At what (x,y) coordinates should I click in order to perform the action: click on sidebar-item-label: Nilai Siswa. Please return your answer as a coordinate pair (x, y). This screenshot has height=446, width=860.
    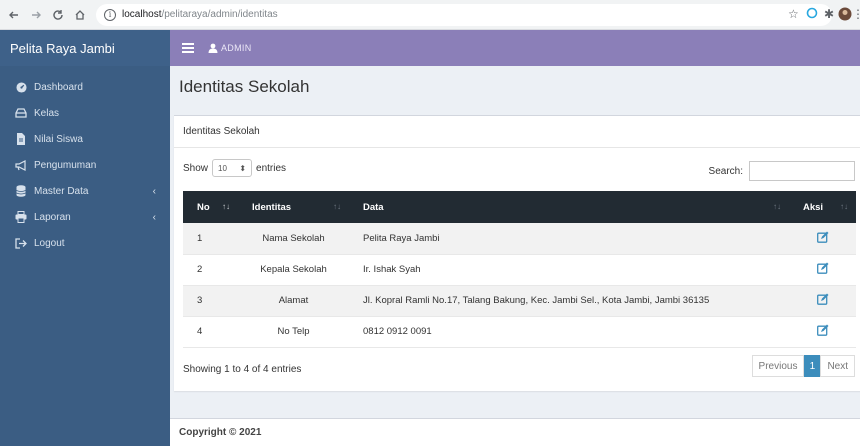
    Looking at the image, I should click on (58, 139).